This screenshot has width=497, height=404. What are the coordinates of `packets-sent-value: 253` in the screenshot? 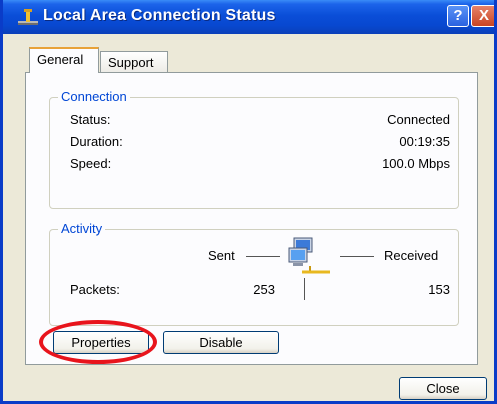 It's located at (264, 289).